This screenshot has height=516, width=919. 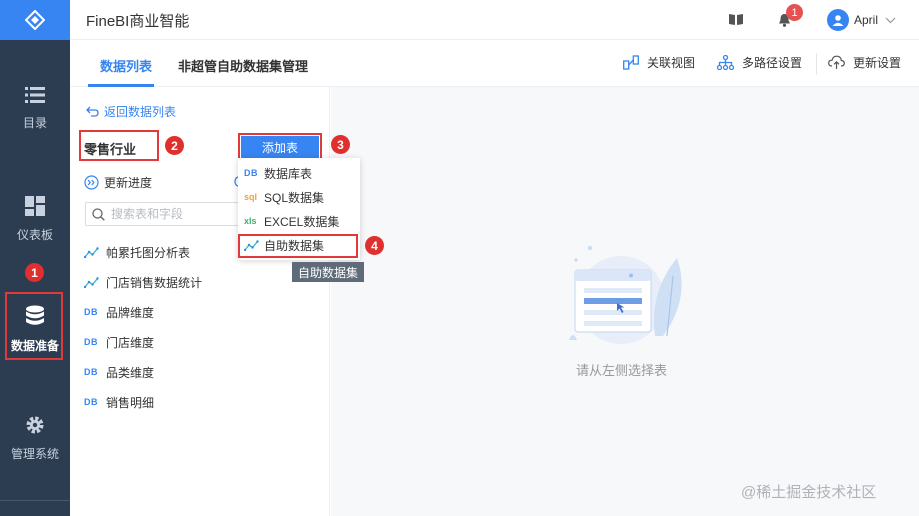 I want to click on table-item: DB 品类维度, so click(x=119, y=372).